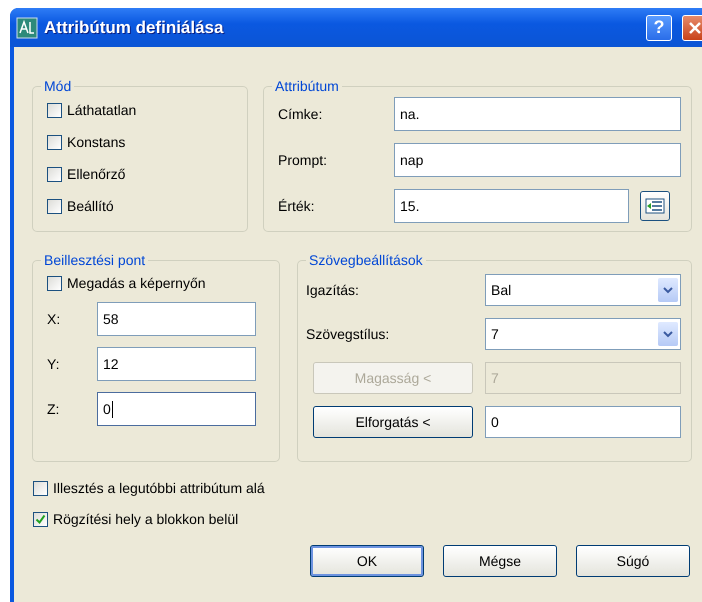 This screenshot has width=702, height=602. Describe the element at coordinates (303, 160) in the screenshot. I see `field-label: Prompt:` at that location.